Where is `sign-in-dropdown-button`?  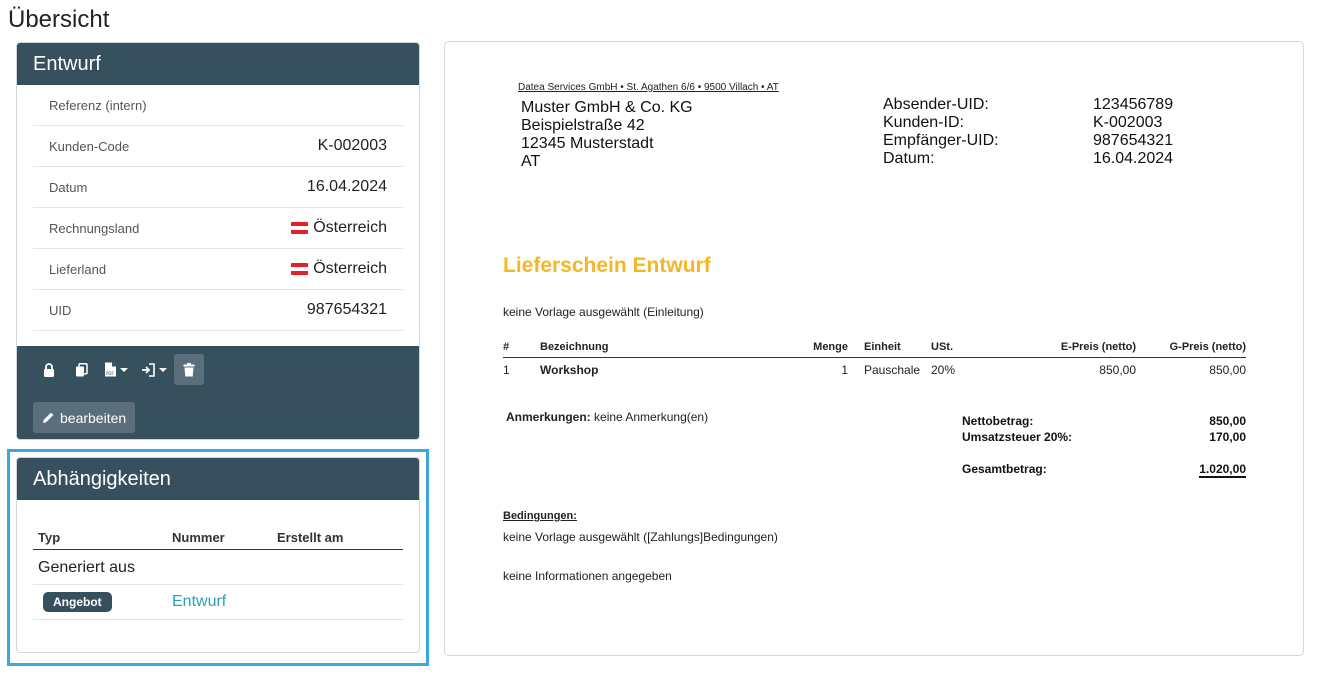
sign-in-dropdown-button is located at coordinates (154, 369).